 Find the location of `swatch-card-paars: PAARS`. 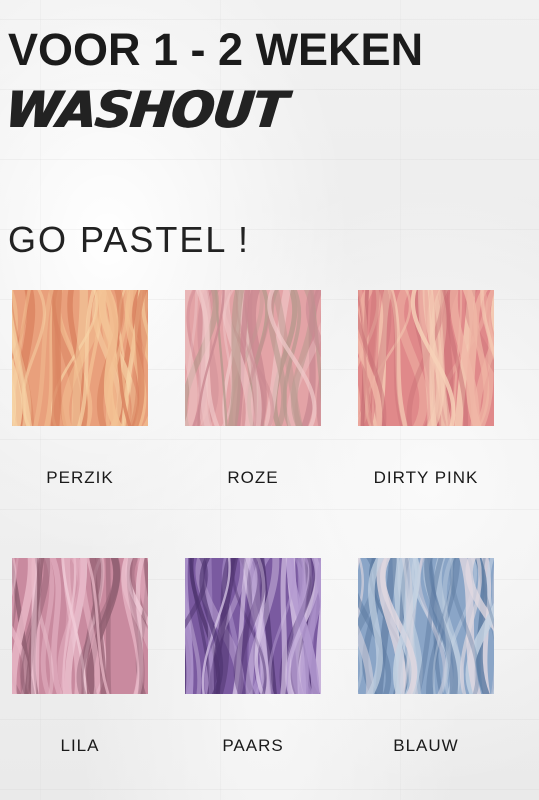

swatch-card-paars: PAARS is located at coordinates (253, 656).